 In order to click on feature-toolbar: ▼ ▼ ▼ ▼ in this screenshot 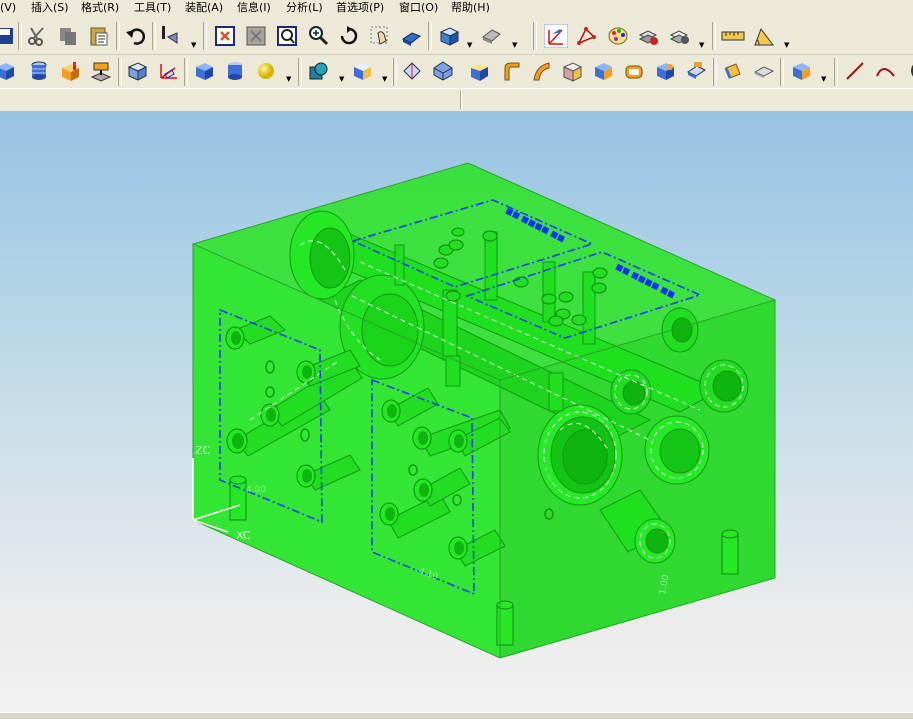, I will do `click(456, 71)`.